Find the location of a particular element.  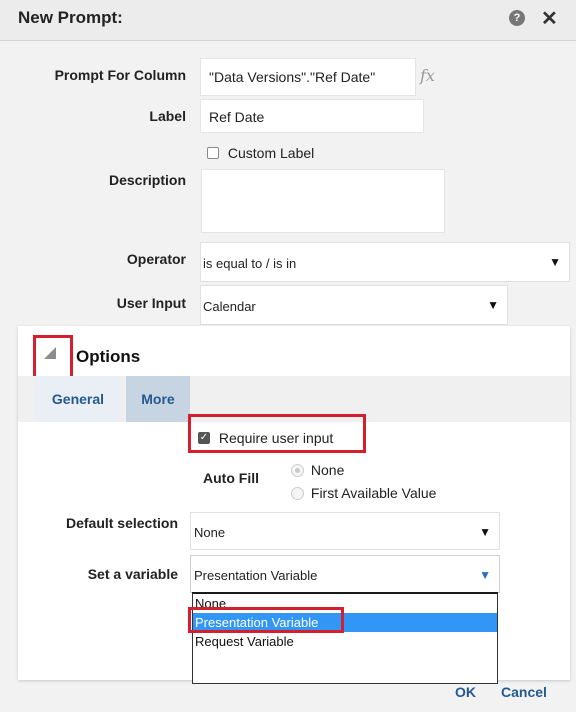

description-label: Description is located at coordinates (147, 180).